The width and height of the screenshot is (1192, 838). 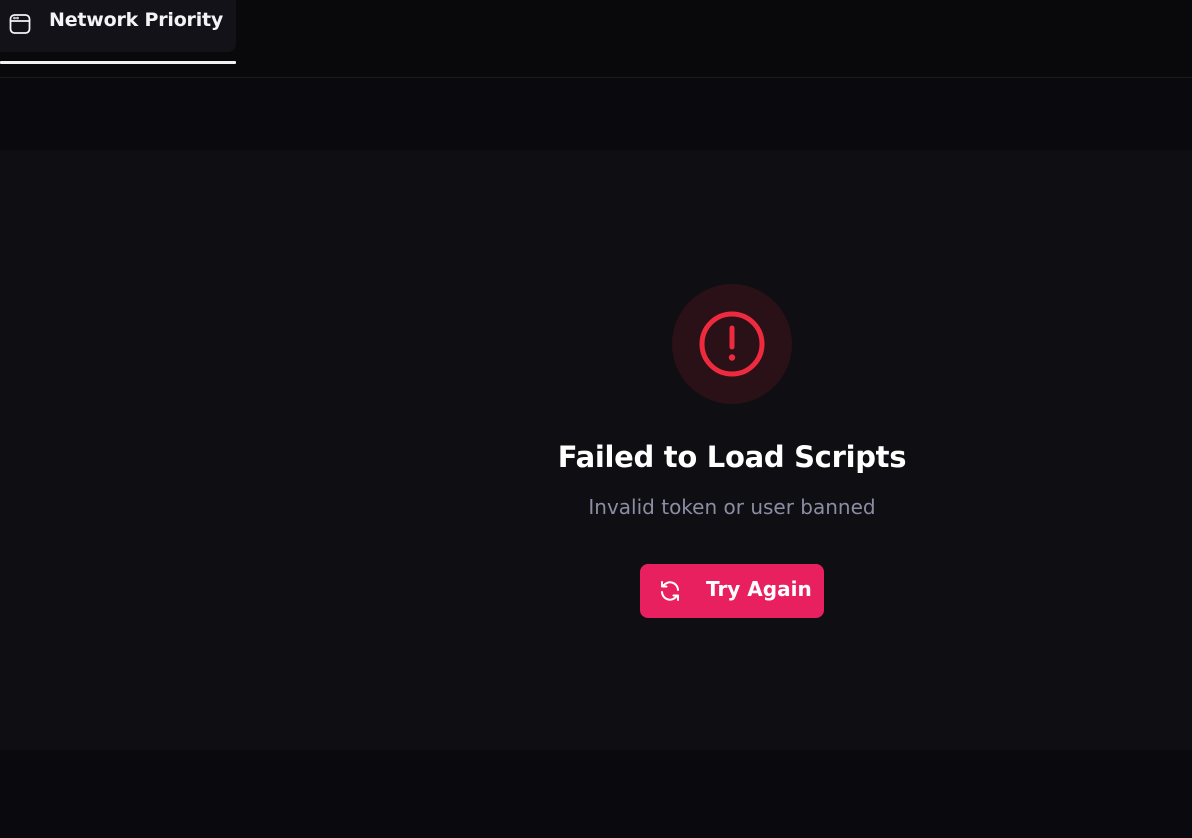 I want to click on browser-window-icon, so click(x=20, y=24).